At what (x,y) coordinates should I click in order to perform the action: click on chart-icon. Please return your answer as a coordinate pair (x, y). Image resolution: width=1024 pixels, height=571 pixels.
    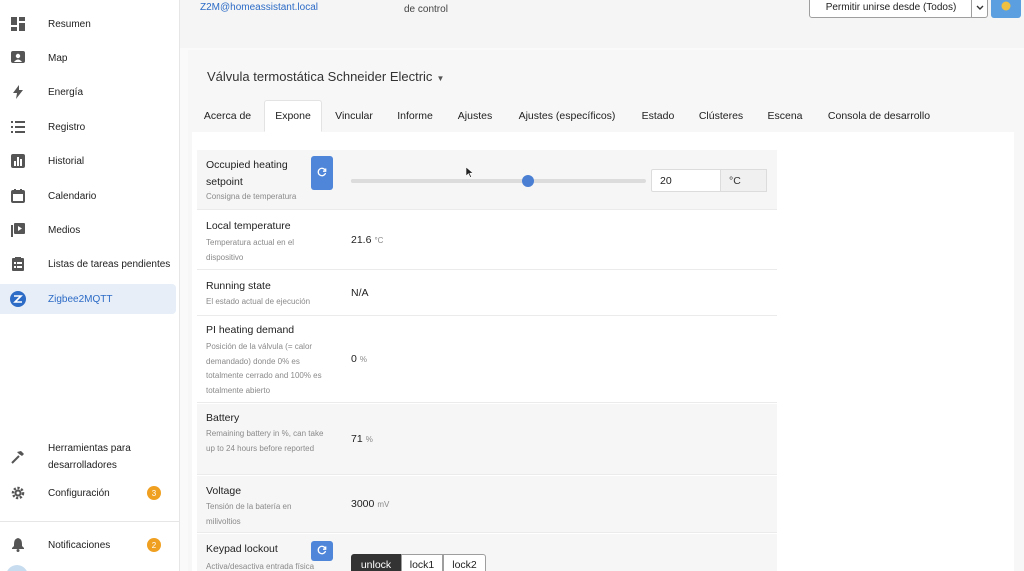
    Looking at the image, I should click on (18, 161).